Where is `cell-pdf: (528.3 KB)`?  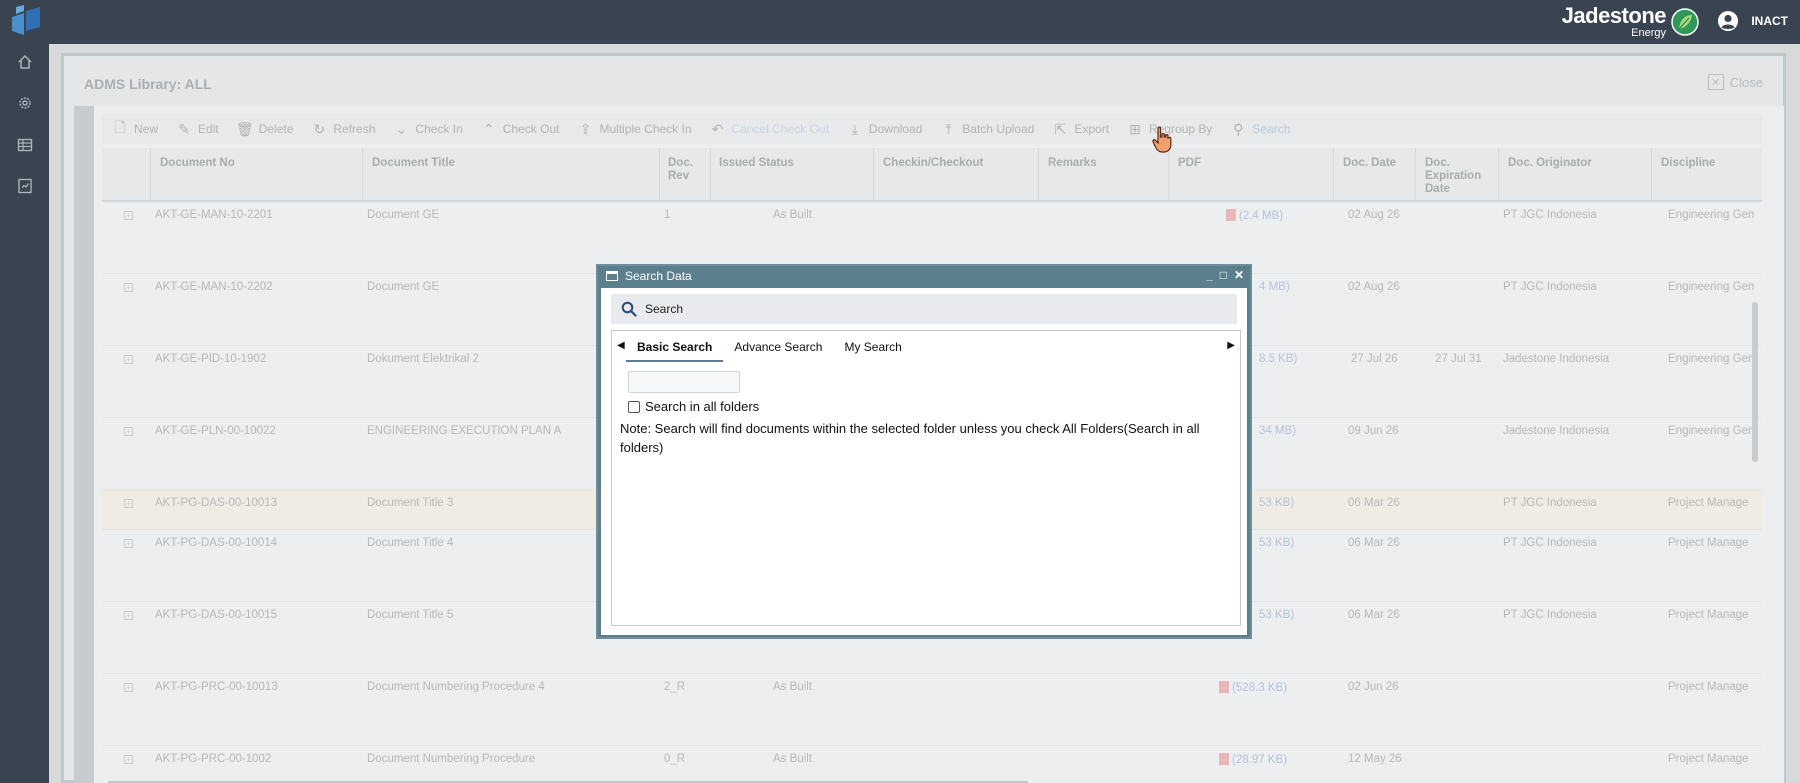
cell-pdf: (528.3 KB) is located at coordinates (1253, 687).